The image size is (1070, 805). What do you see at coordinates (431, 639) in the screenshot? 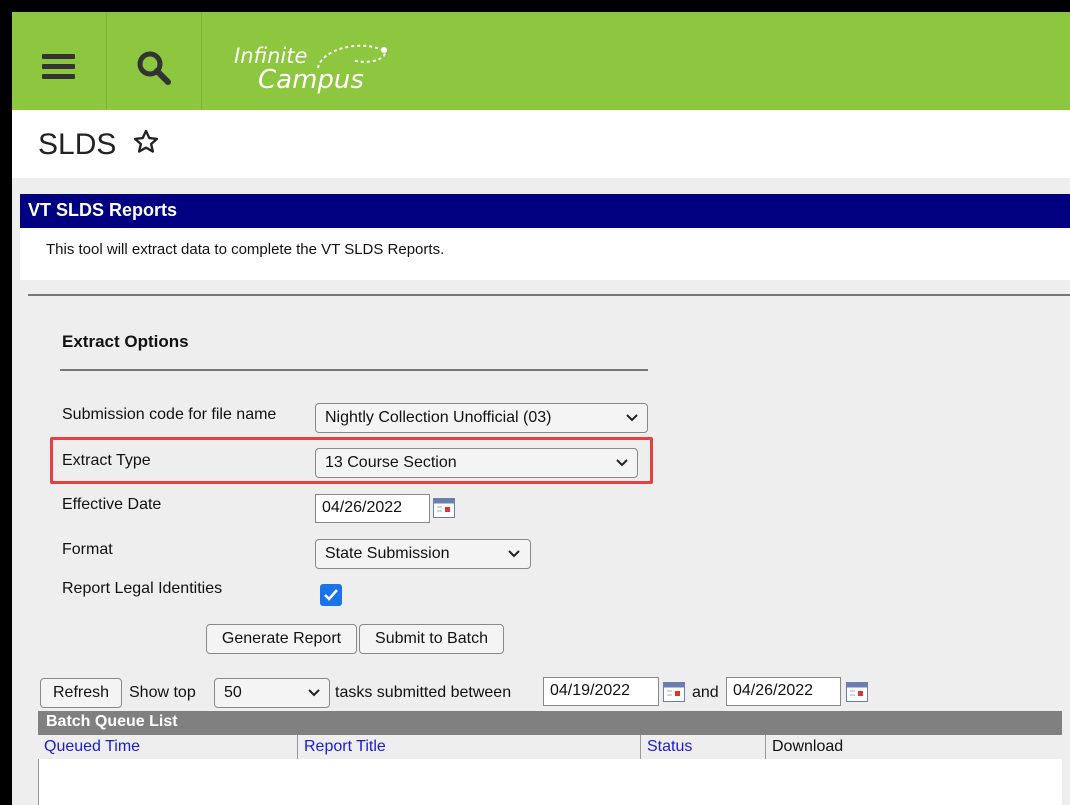
I see `submit-to-batch-button: Submit to Batch` at bounding box center [431, 639].